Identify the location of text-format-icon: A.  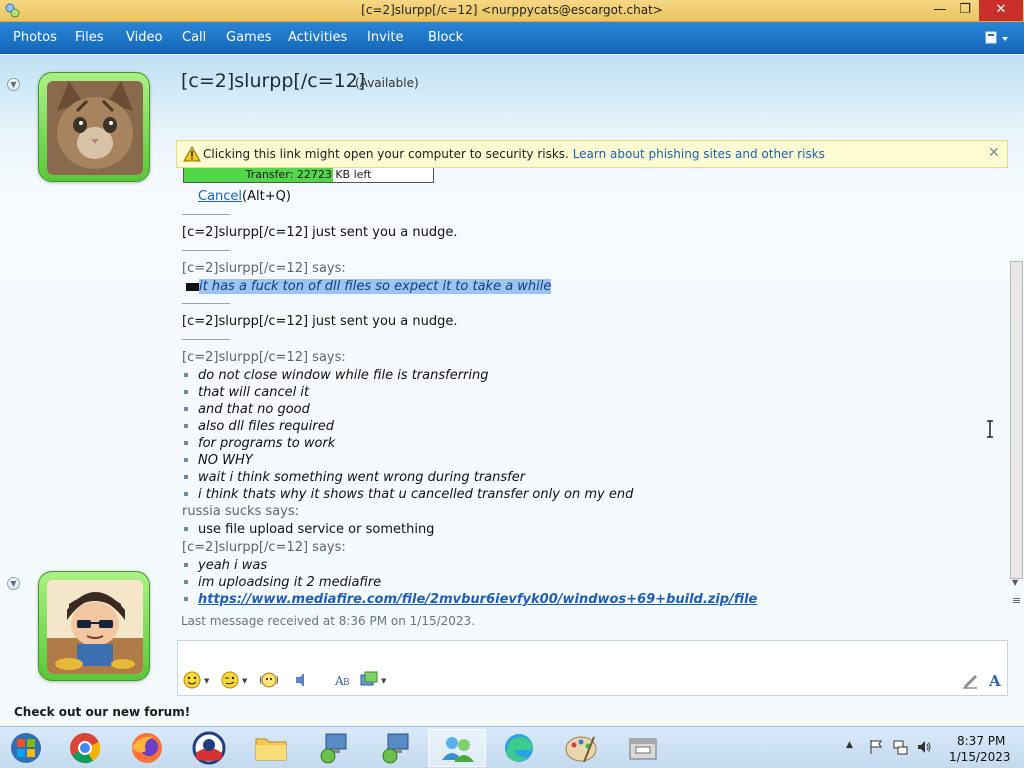
(996, 680).